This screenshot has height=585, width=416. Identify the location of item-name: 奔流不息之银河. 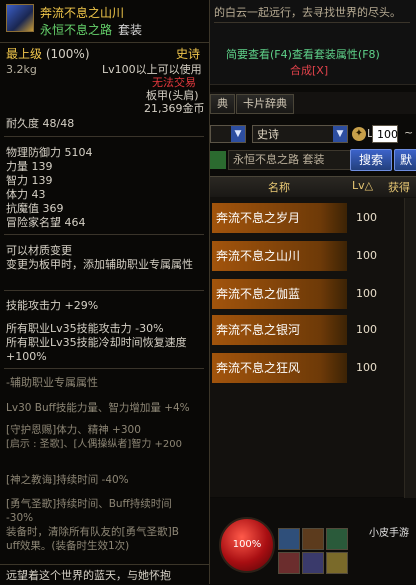
(279, 330).